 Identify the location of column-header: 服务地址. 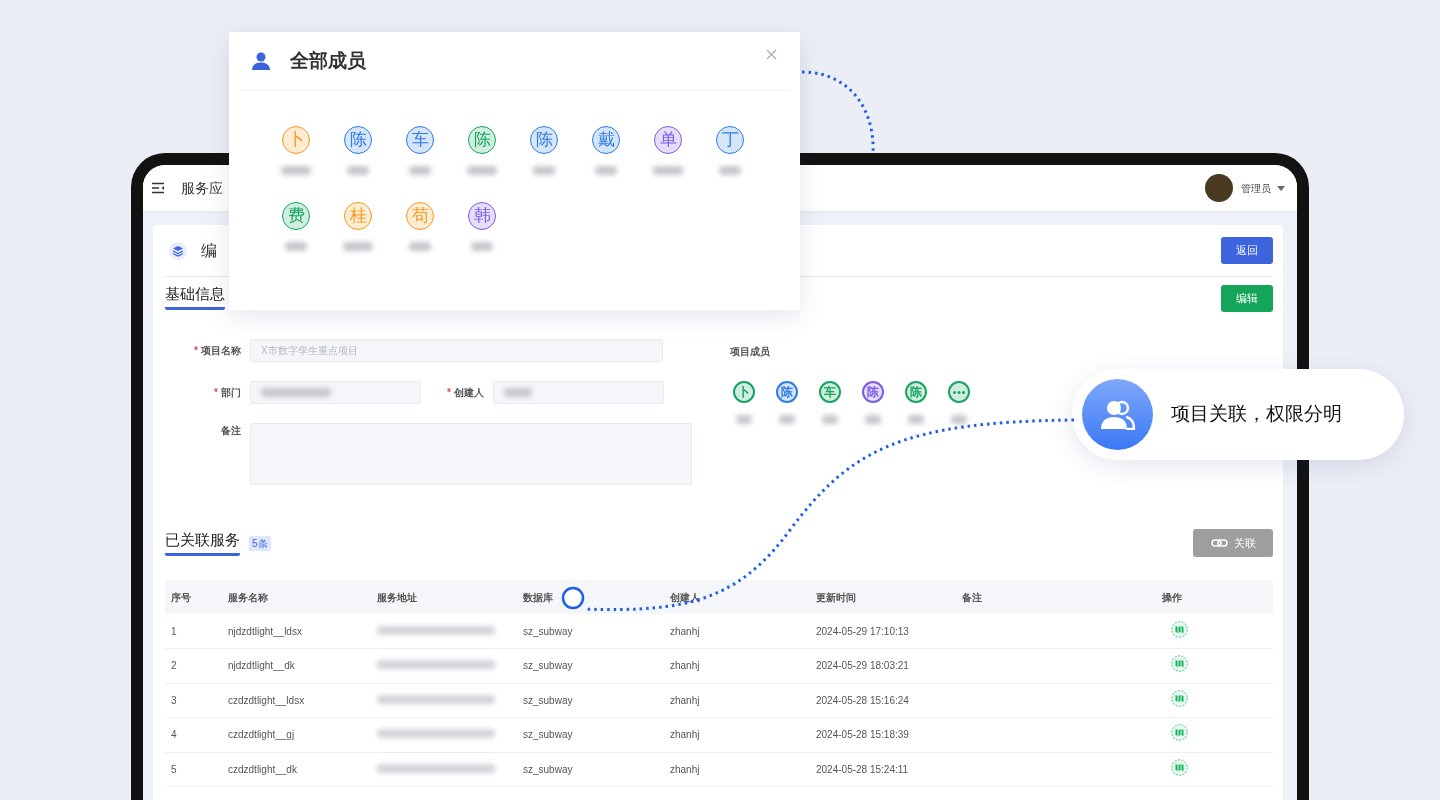
(444, 597).